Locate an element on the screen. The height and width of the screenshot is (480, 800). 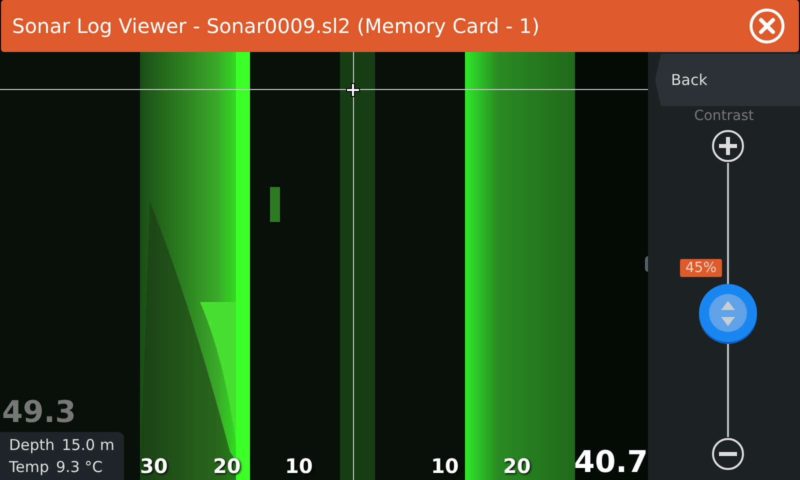
minus-icon is located at coordinates (727, 454).